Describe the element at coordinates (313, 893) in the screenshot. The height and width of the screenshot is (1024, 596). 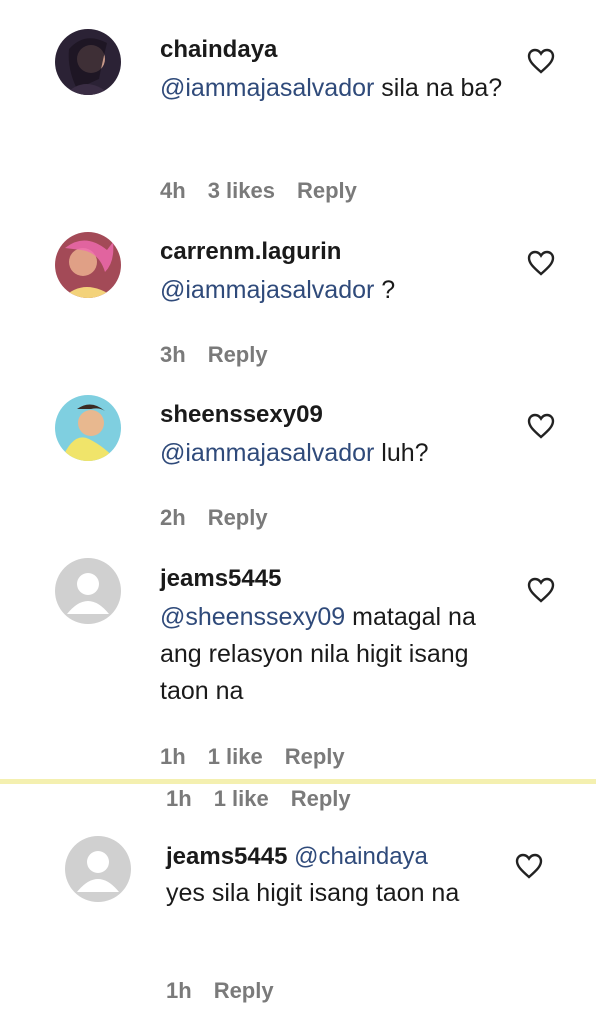
I see `comment-text: yes sila higit isang taon na` at that location.